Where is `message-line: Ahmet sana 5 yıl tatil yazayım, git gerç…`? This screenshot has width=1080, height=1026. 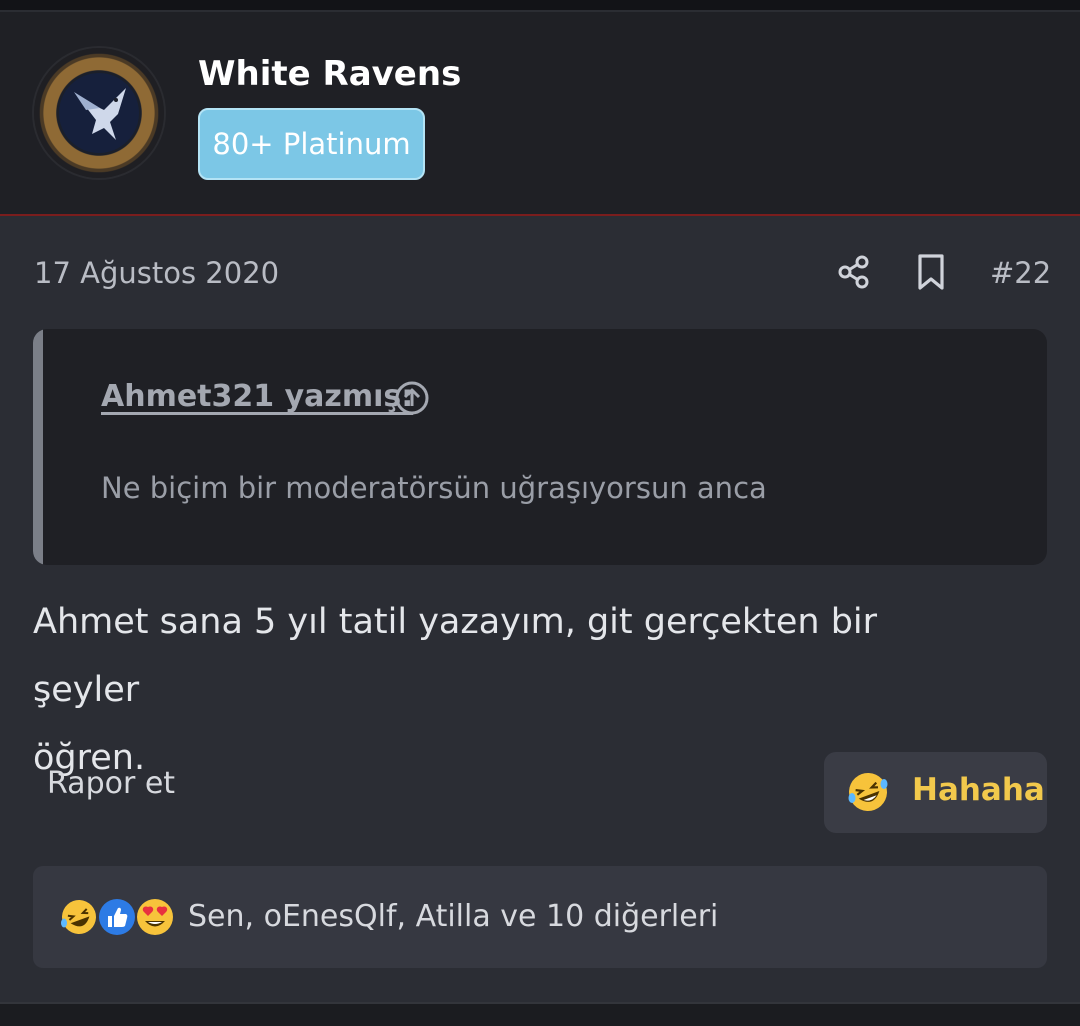
message-line: Ahmet sana 5 yıl tatil yazayım, git gerç… is located at coordinates (455, 656).